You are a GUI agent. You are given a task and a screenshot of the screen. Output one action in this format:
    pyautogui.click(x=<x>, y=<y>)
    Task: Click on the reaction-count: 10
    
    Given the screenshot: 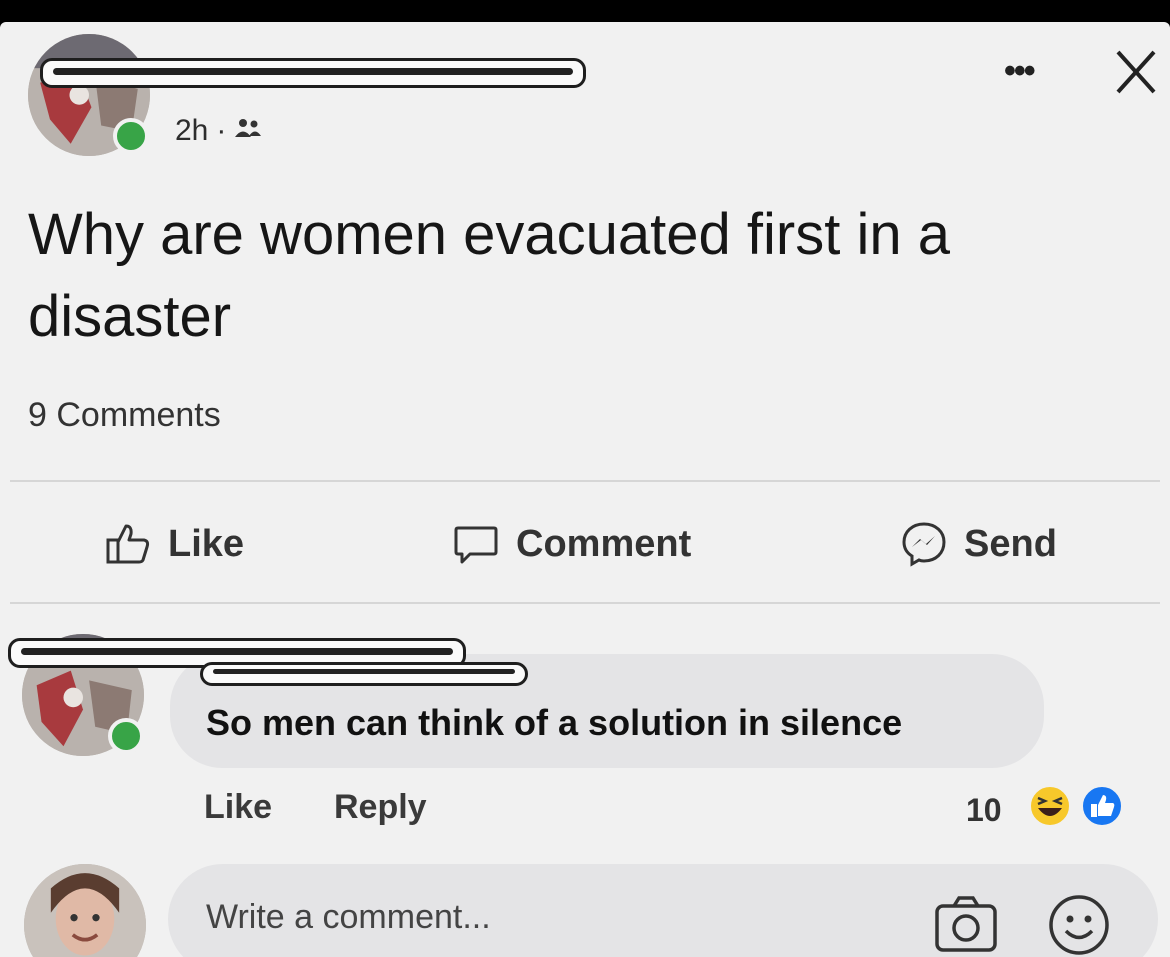 What is the action you would take?
    pyautogui.click(x=984, y=810)
    